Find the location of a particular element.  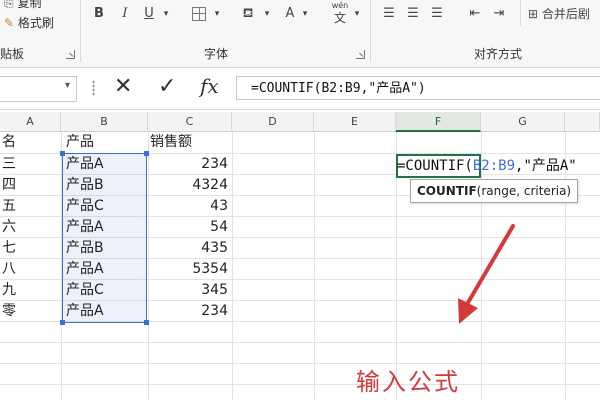

bold-button: B is located at coordinates (99, 14).